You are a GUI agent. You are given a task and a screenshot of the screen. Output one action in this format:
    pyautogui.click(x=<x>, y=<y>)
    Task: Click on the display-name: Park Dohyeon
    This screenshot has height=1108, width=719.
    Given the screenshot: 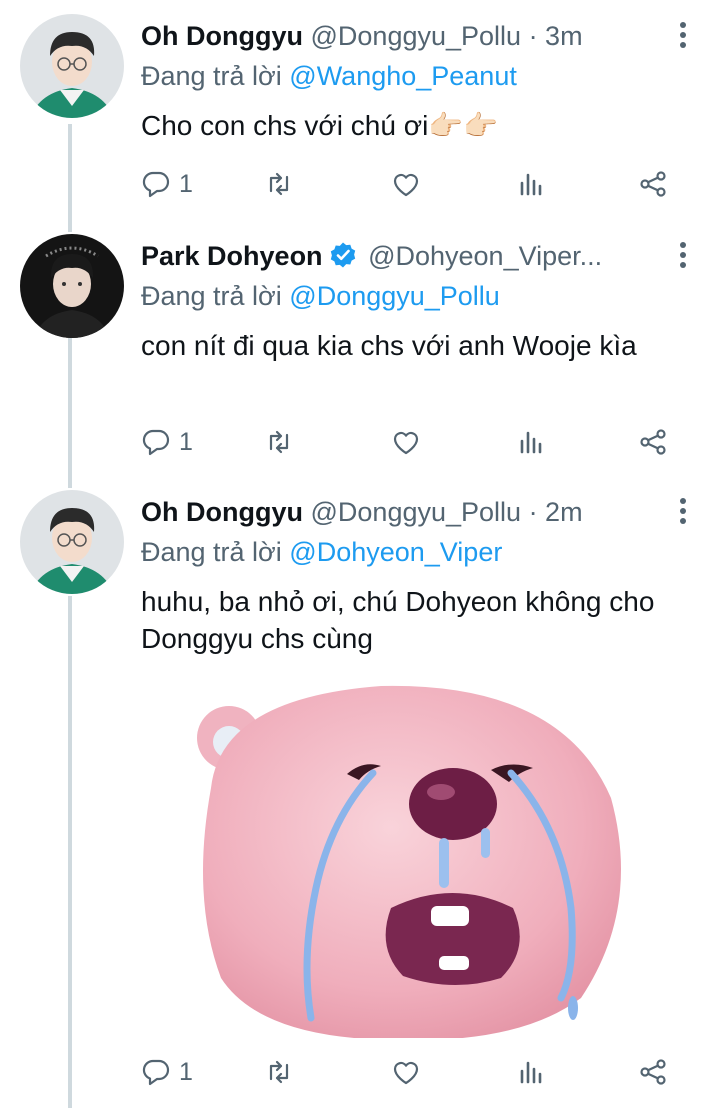 What is the action you would take?
    pyautogui.click(x=232, y=256)
    